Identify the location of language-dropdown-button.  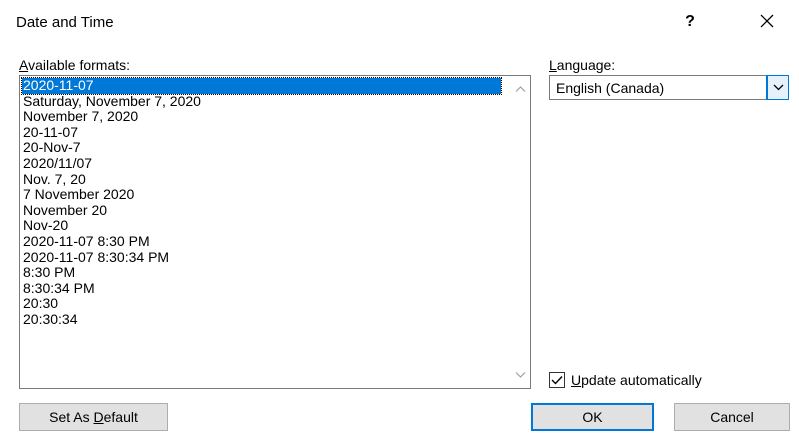
(777, 87).